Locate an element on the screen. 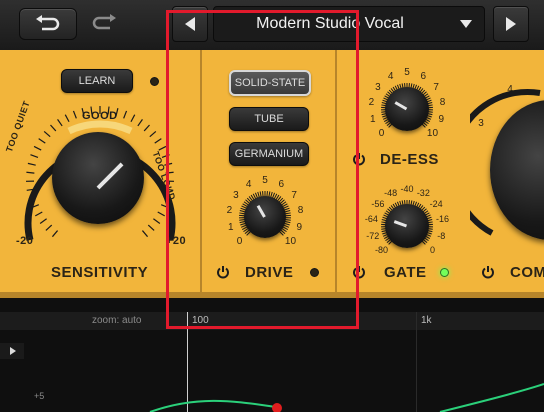  scale-label: -72 is located at coordinates (373, 236).